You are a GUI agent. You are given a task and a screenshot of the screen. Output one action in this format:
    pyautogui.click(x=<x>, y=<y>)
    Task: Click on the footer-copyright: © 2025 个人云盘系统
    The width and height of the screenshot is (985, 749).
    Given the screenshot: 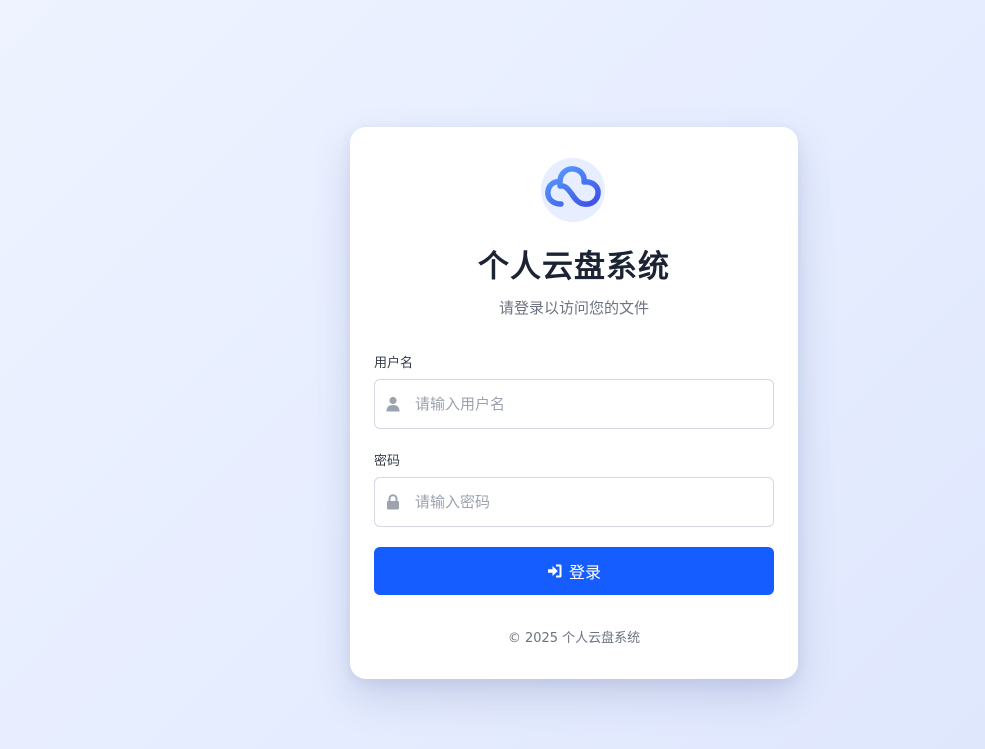 What is the action you would take?
    pyautogui.click(x=574, y=638)
    